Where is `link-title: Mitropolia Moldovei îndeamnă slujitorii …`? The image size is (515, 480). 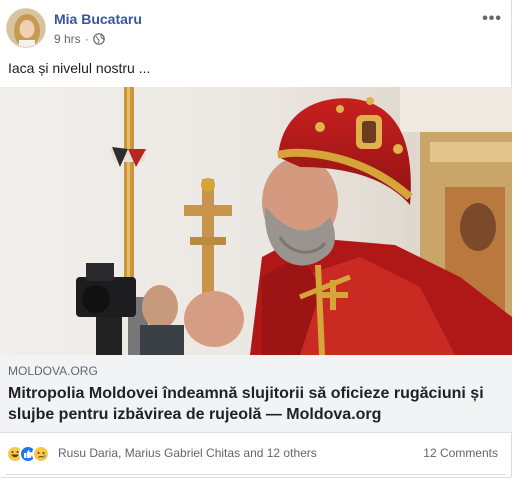 link-title: Mitropolia Moldovei îndeamnă slujitorii … is located at coordinates (255, 404).